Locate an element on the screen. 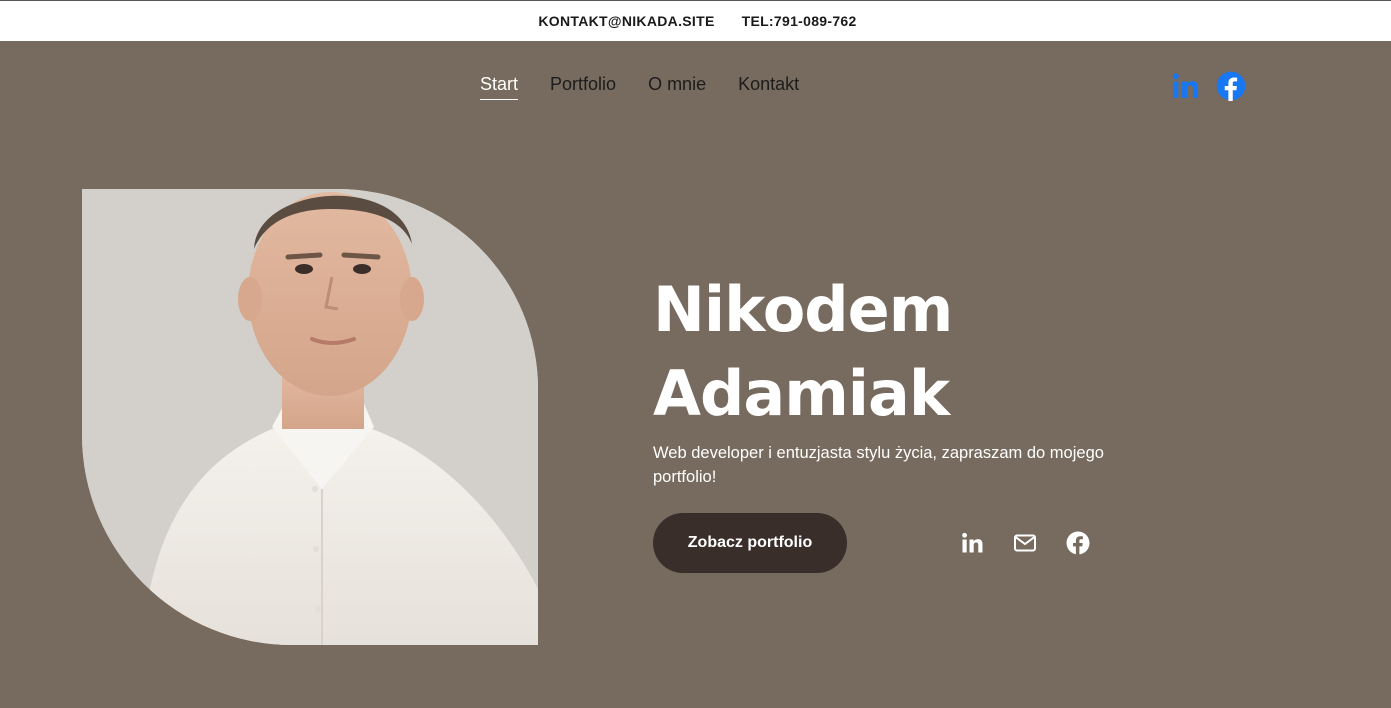 The image size is (1391, 708). main-nav: Start Portfolio O mnie Kontakt is located at coordinates (639, 87).